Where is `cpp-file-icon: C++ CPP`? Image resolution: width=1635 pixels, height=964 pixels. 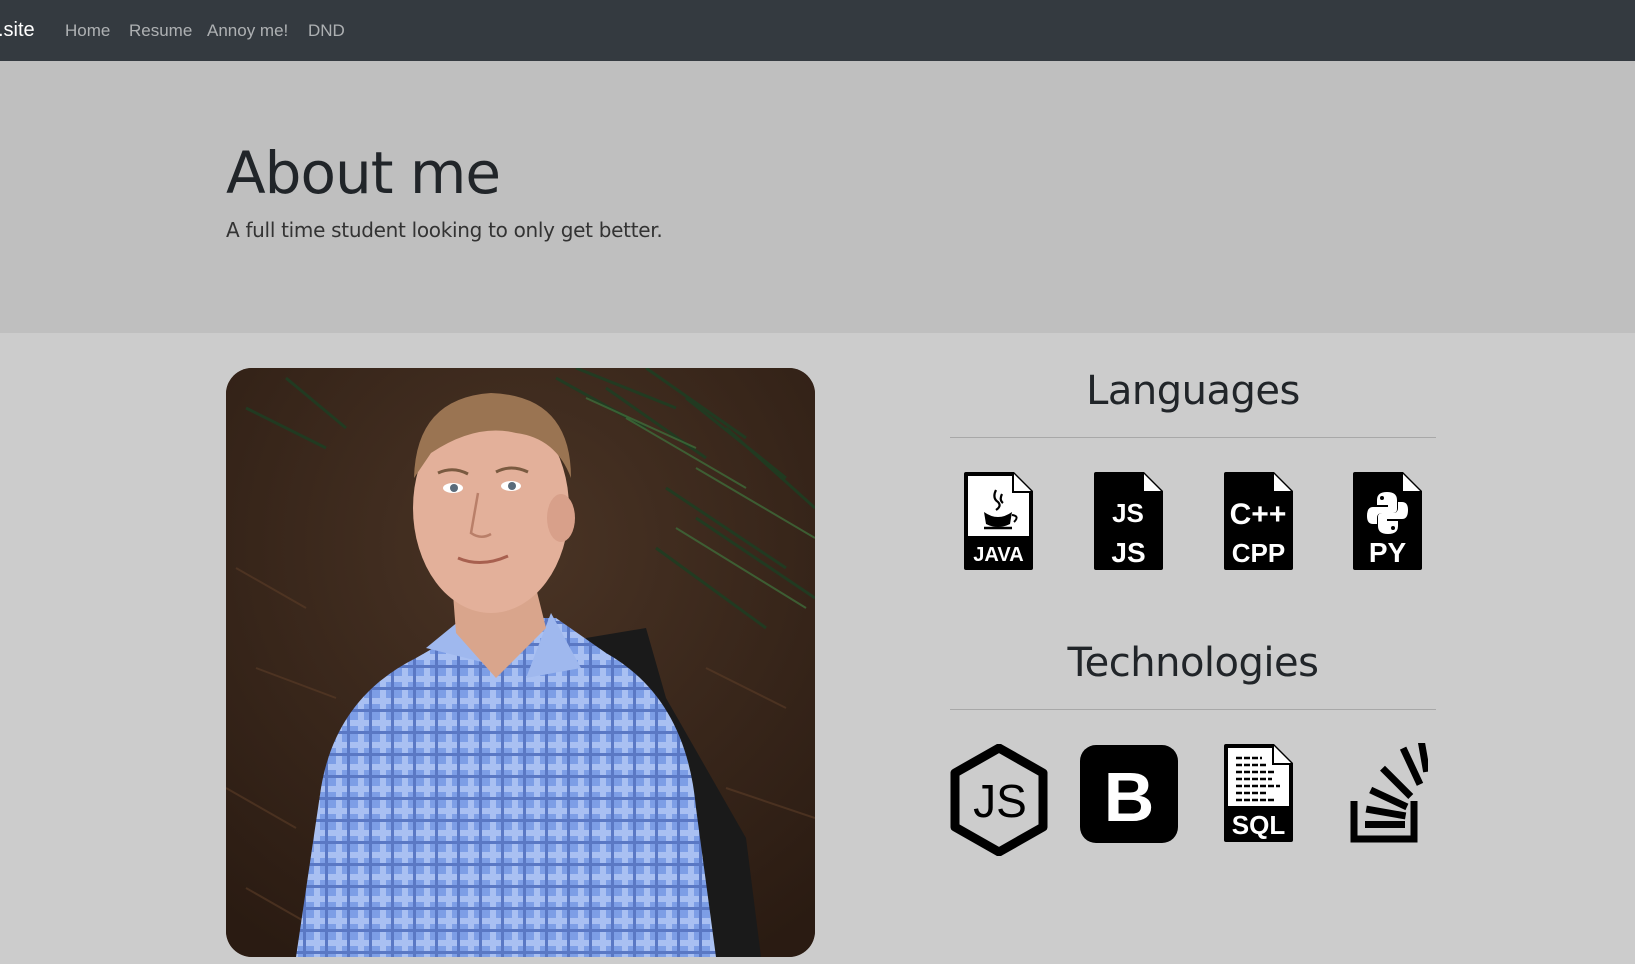 cpp-file-icon: C++ CPP is located at coordinates (1258, 521).